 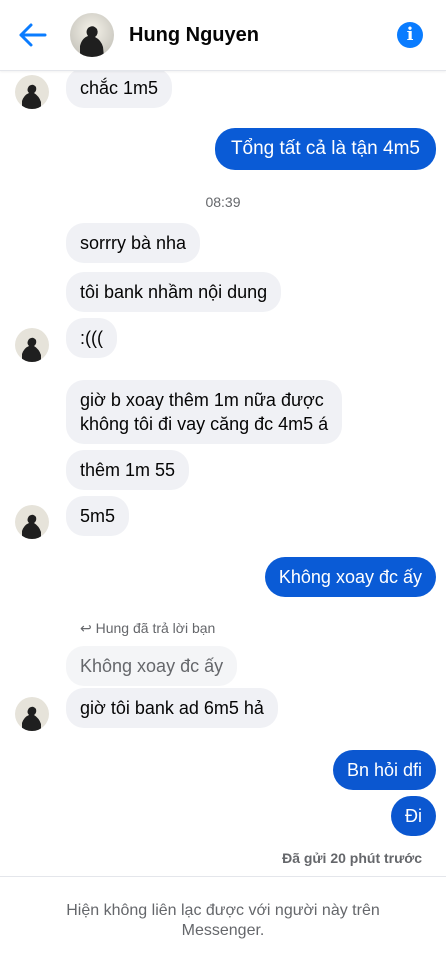 I want to click on incoming-message: thêm 1m 55, so click(x=128, y=470).